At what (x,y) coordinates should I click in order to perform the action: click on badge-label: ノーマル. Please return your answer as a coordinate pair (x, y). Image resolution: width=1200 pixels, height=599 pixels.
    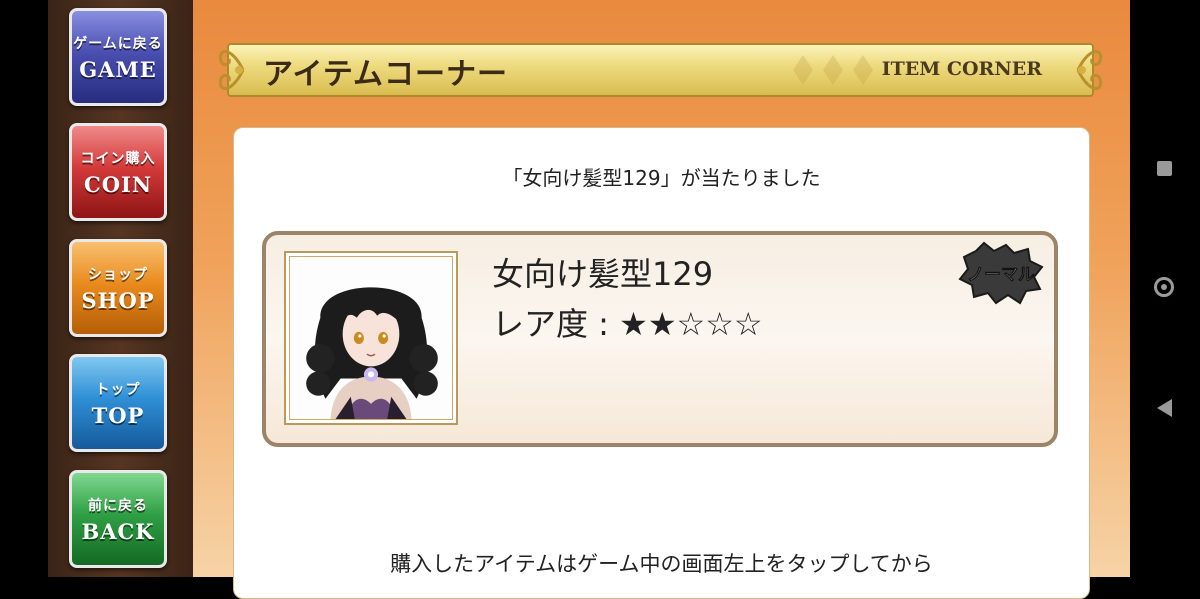
    Looking at the image, I should click on (1001, 275).